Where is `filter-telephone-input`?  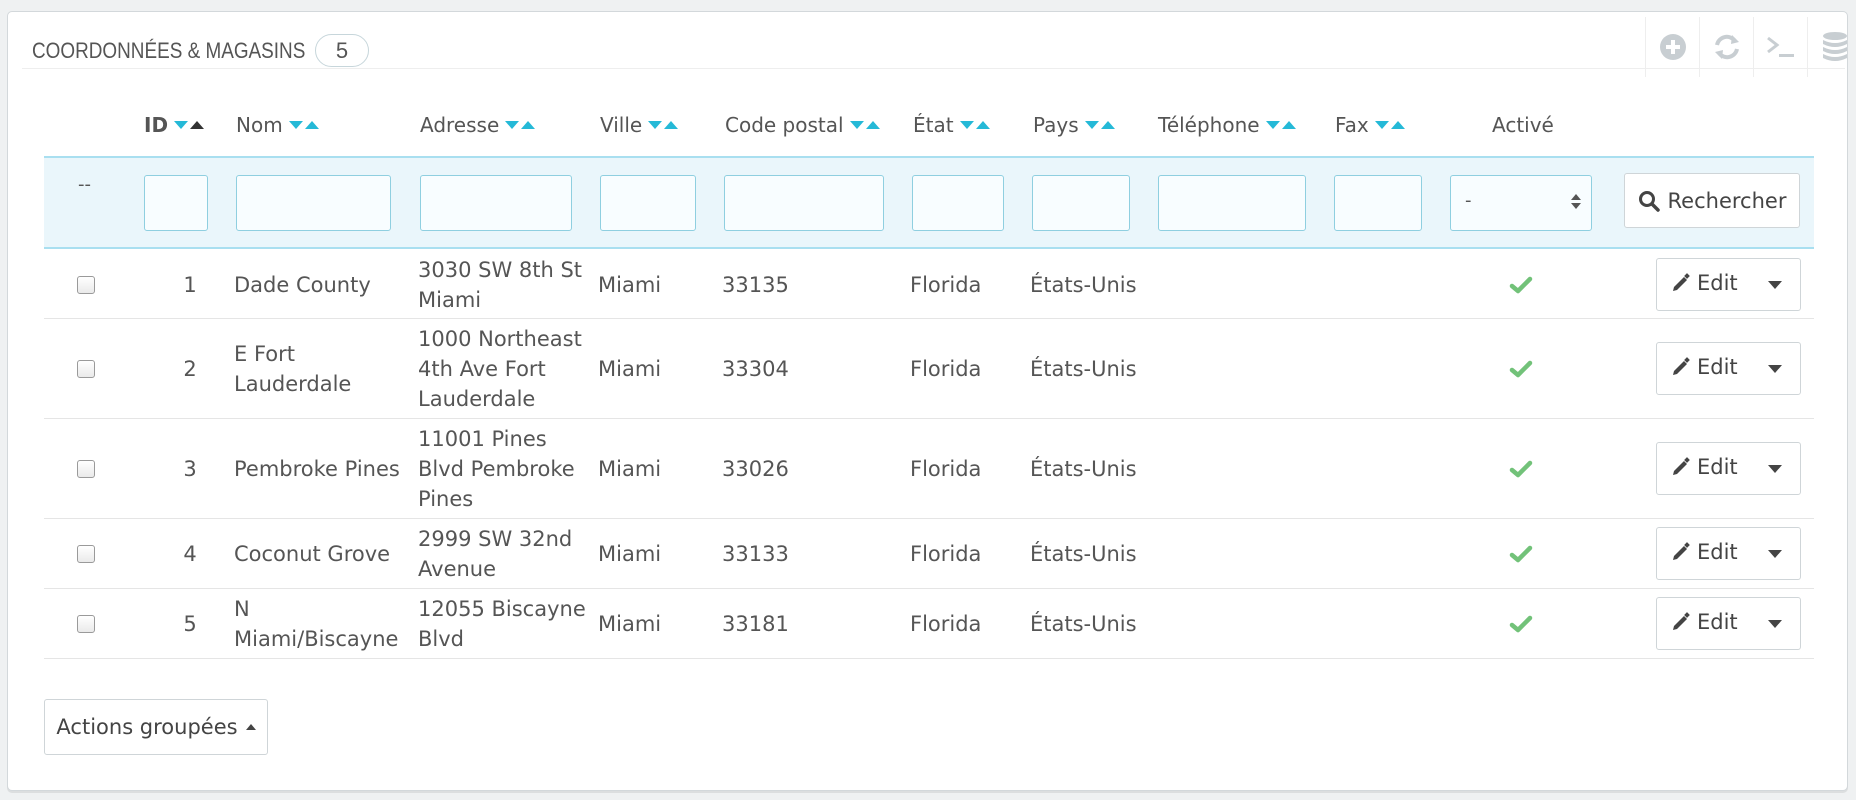 filter-telephone-input is located at coordinates (1232, 203).